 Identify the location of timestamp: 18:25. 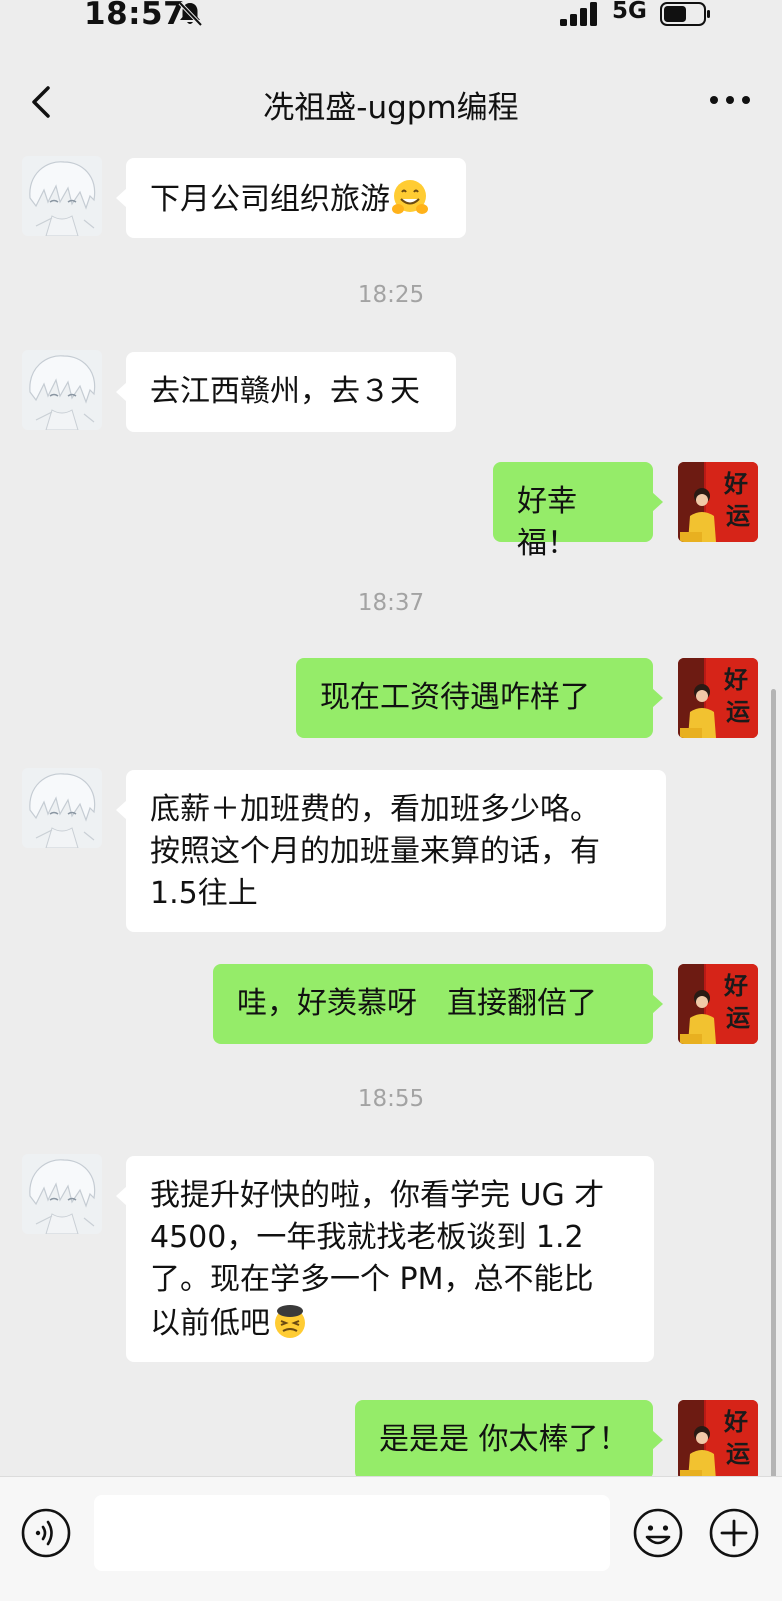
(391, 295).